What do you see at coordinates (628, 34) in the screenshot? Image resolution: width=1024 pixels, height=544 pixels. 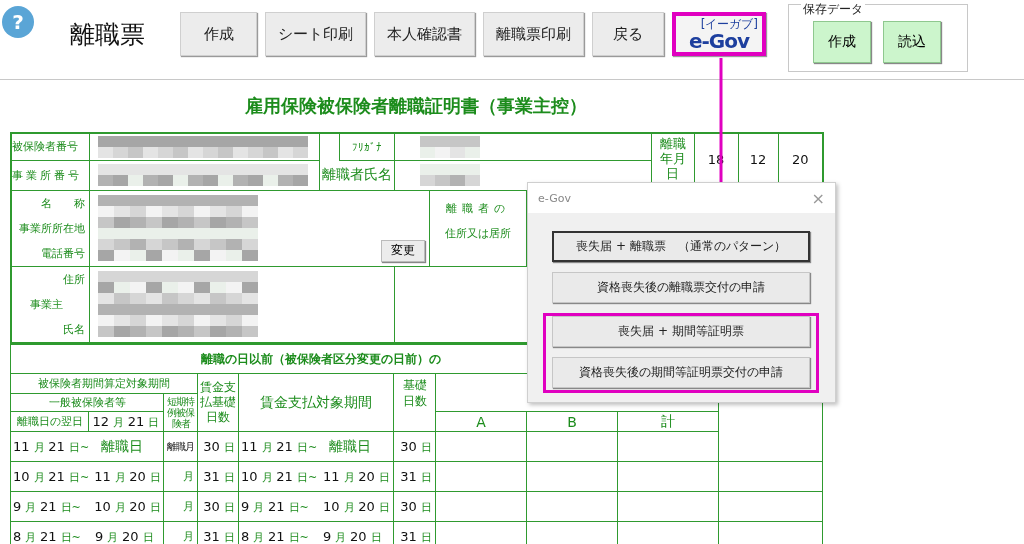 I see `toolbar-button: 戻る` at bounding box center [628, 34].